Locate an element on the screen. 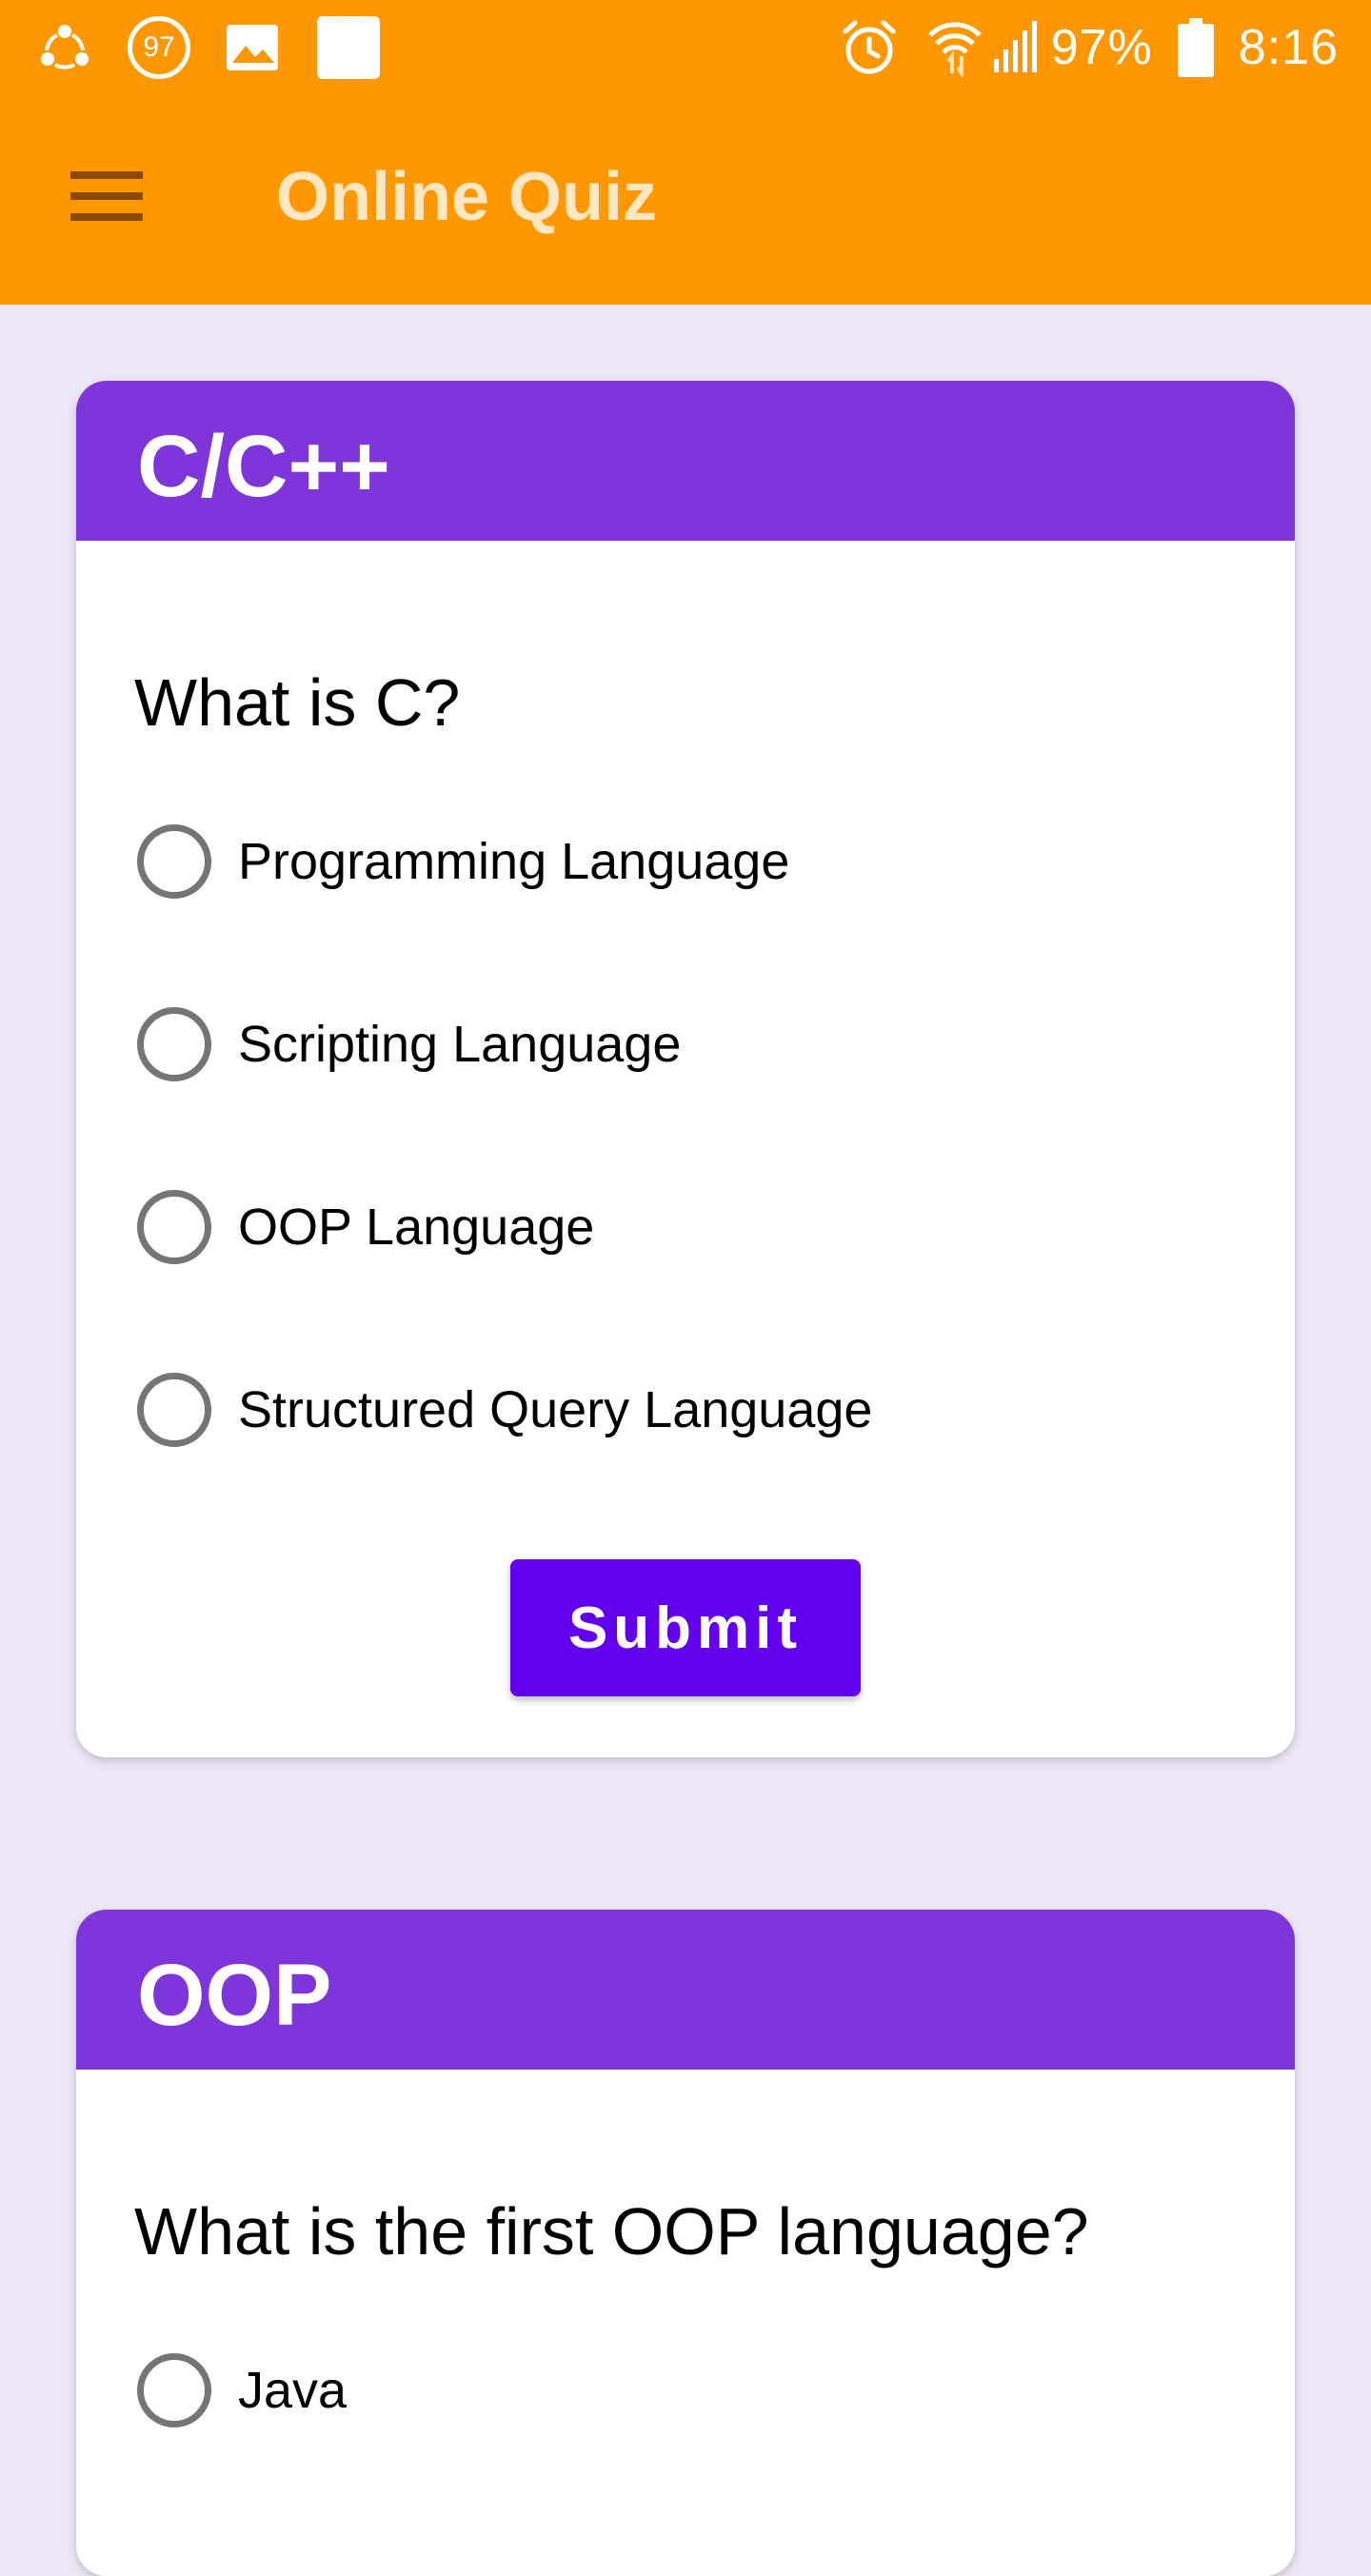 The height and width of the screenshot is (2576, 1371). clock: 8:16 is located at coordinates (1288, 47).